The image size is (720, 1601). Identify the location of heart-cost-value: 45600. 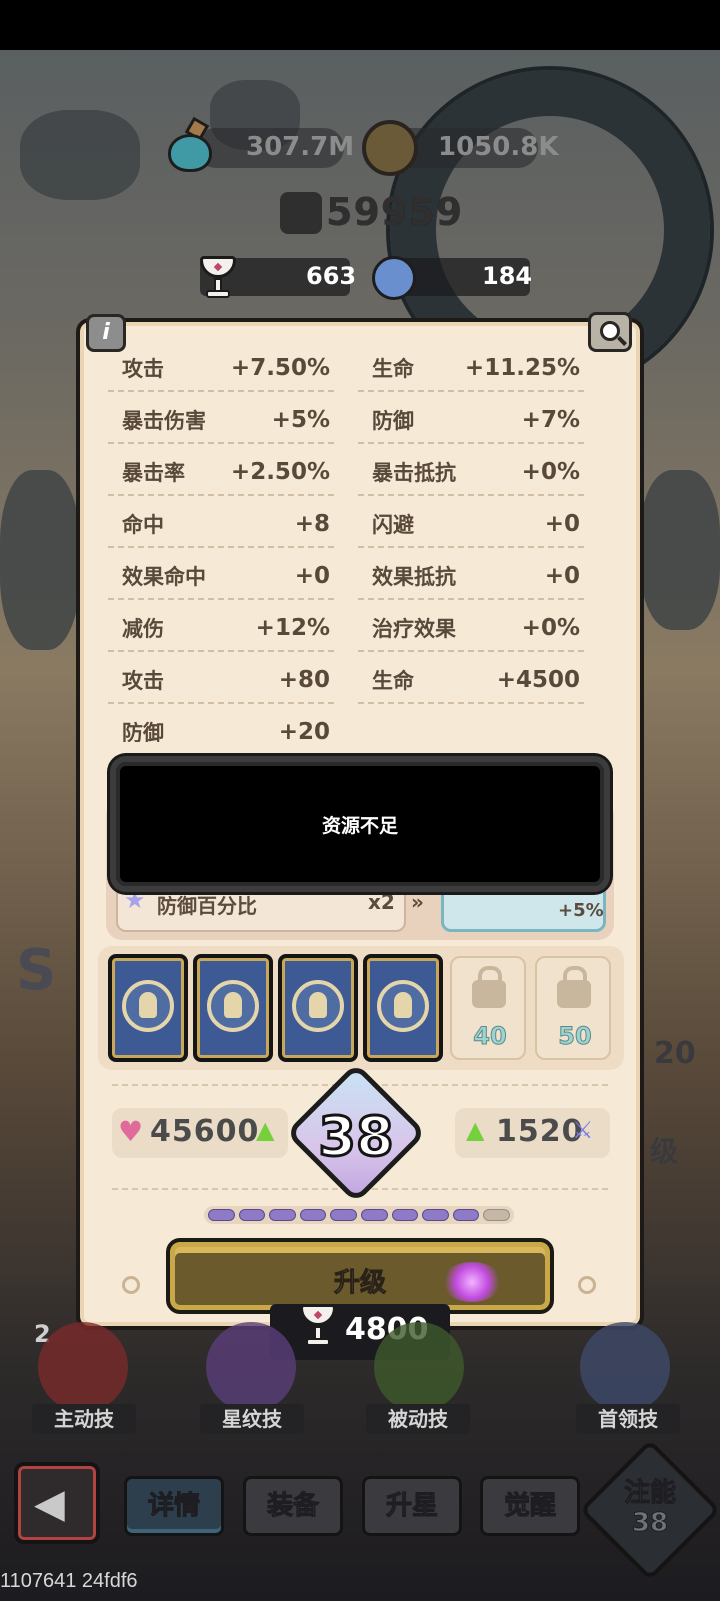
(205, 1131).